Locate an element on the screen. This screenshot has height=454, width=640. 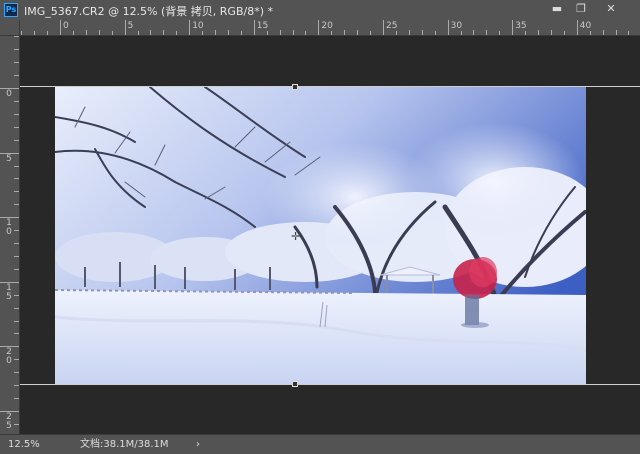
ruler-label: 35 is located at coordinates (521, 26).